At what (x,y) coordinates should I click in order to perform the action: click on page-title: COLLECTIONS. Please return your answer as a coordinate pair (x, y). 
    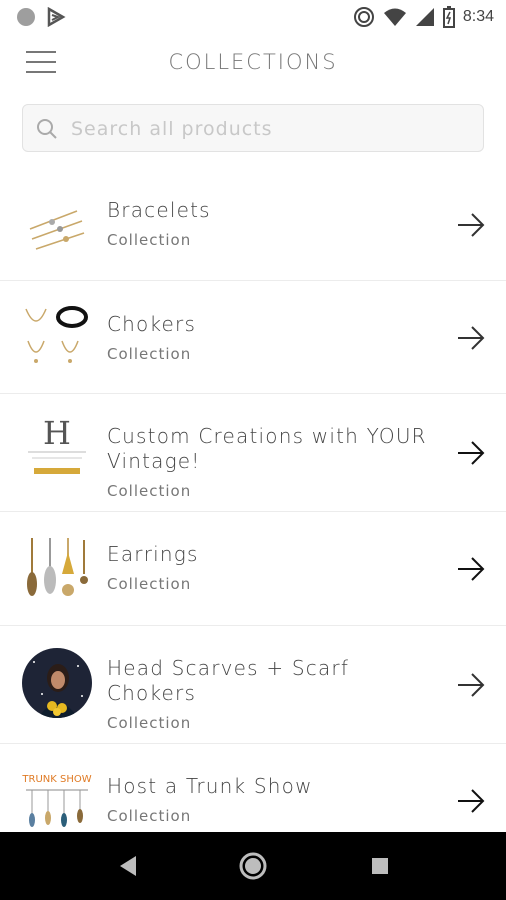
    Looking at the image, I should click on (253, 62).